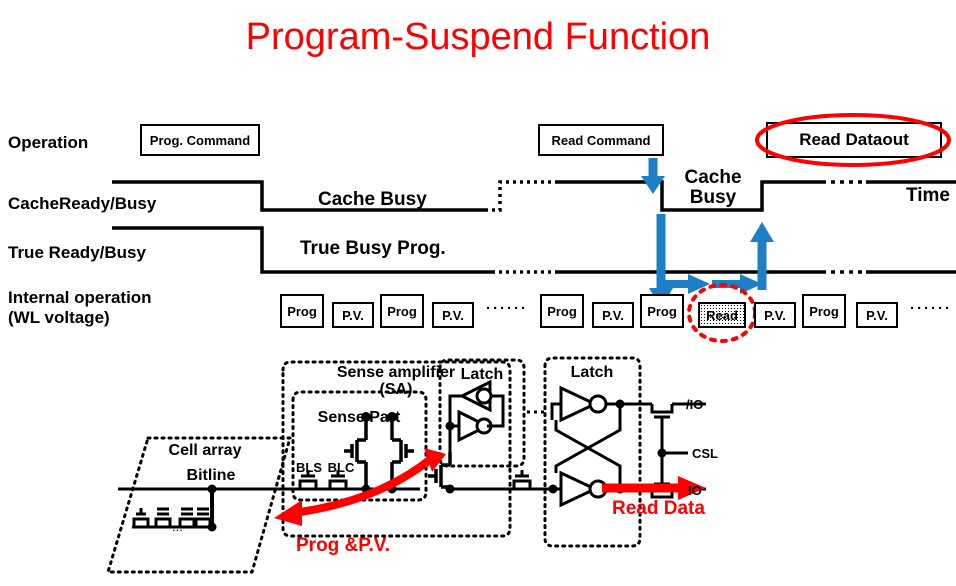 This screenshot has height=586, width=956. Describe the element at coordinates (359, 417) in the screenshot. I see `block-label-sense-part: Sense Part` at that location.